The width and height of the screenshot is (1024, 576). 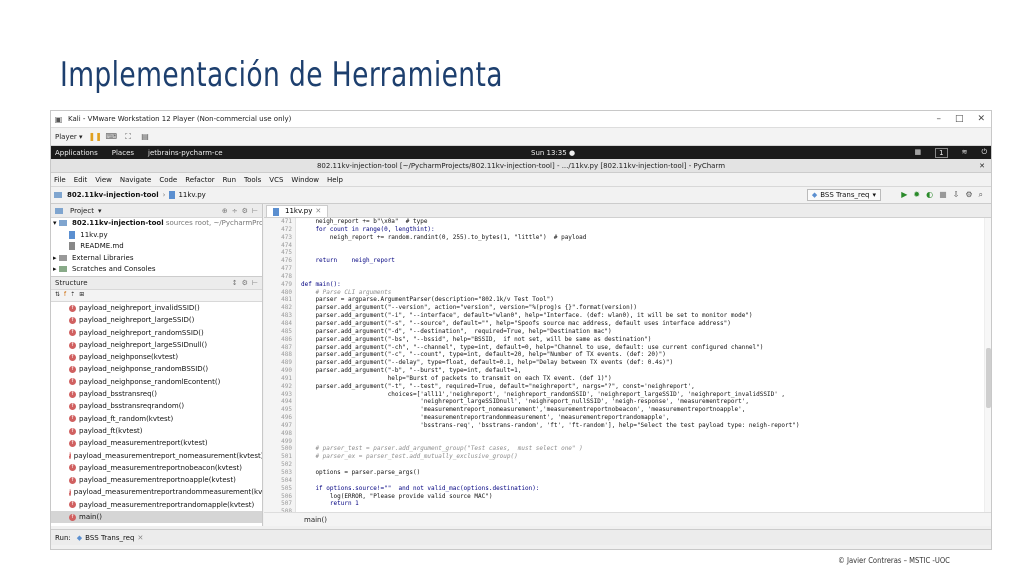 What do you see at coordinates (128, 136) in the screenshot?
I see `fullscreen-icon: ⛶` at bounding box center [128, 136].